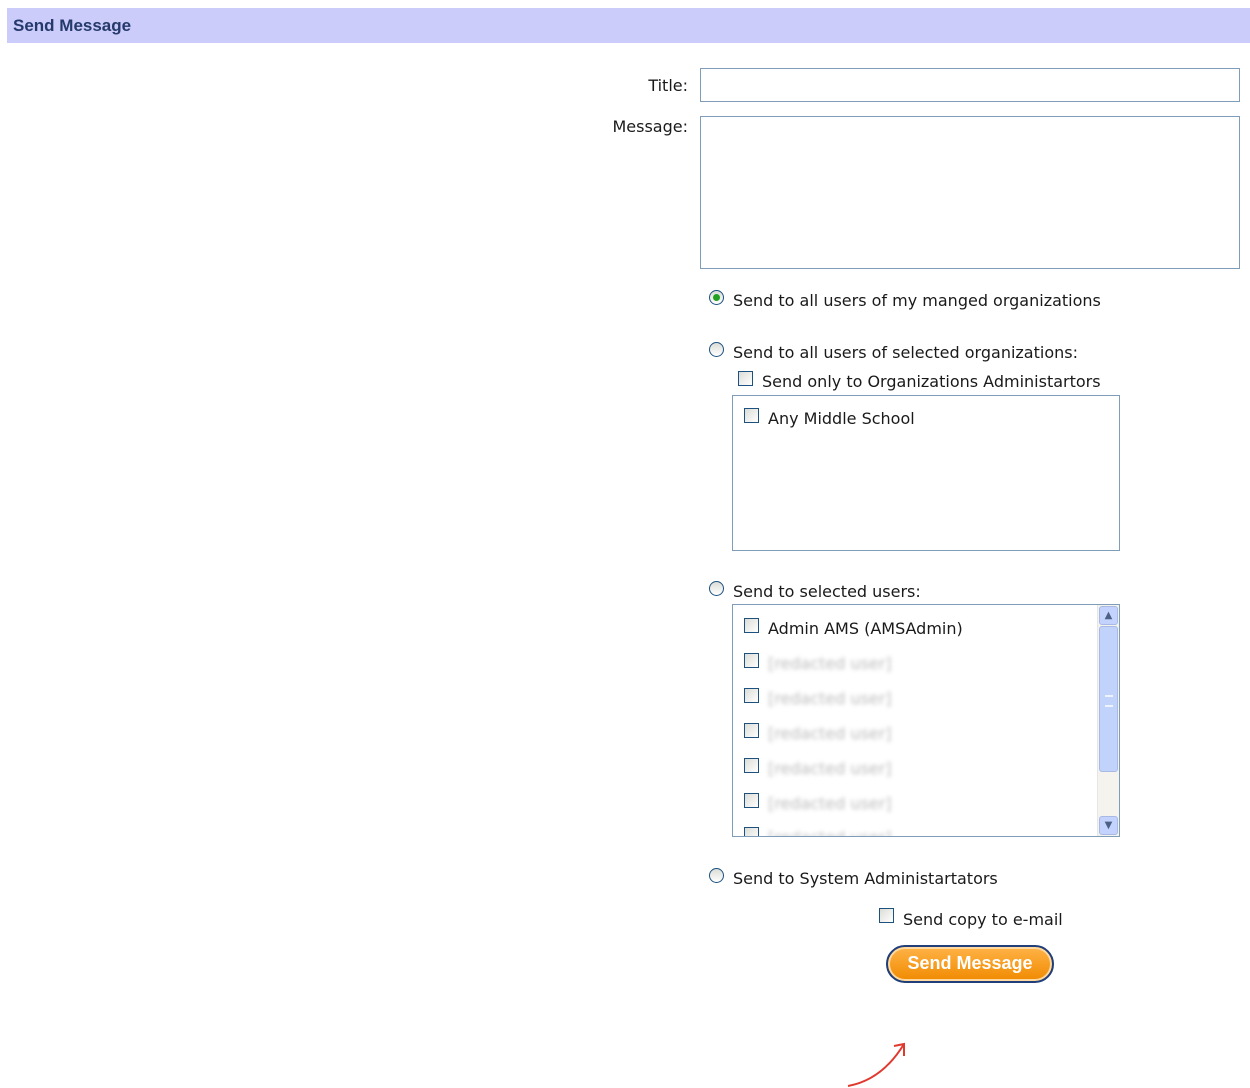 The width and height of the screenshot is (1250, 1088). I want to click on scroll-up-icon: ▲, so click(1108, 615).